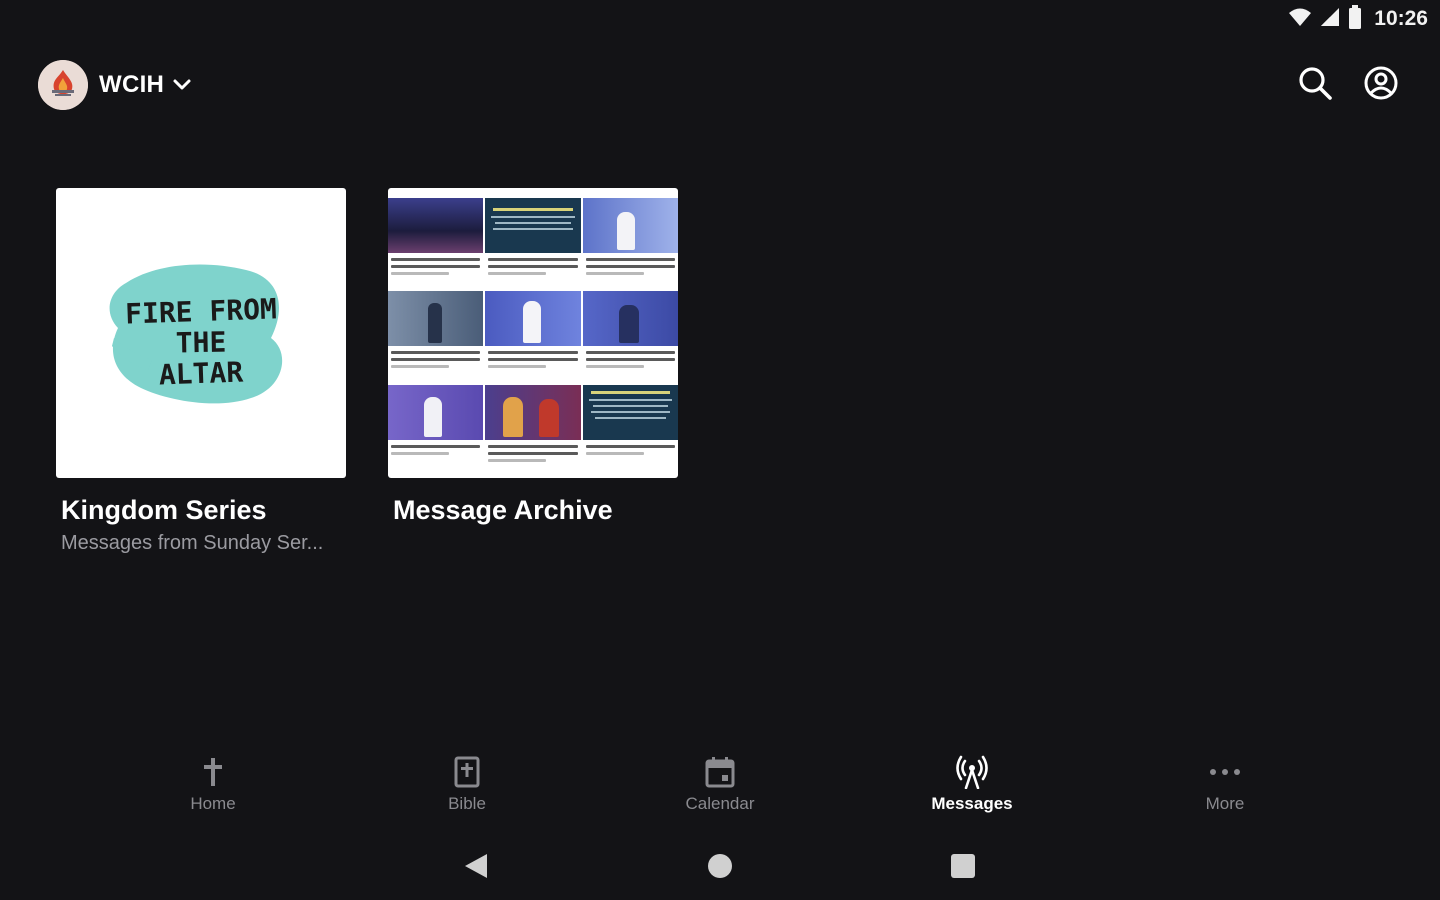 Image resolution: width=1440 pixels, height=900 pixels. What do you see at coordinates (1381, 83) in the screenshot?
I see `account-icon` at bounding box center [1381, 83].